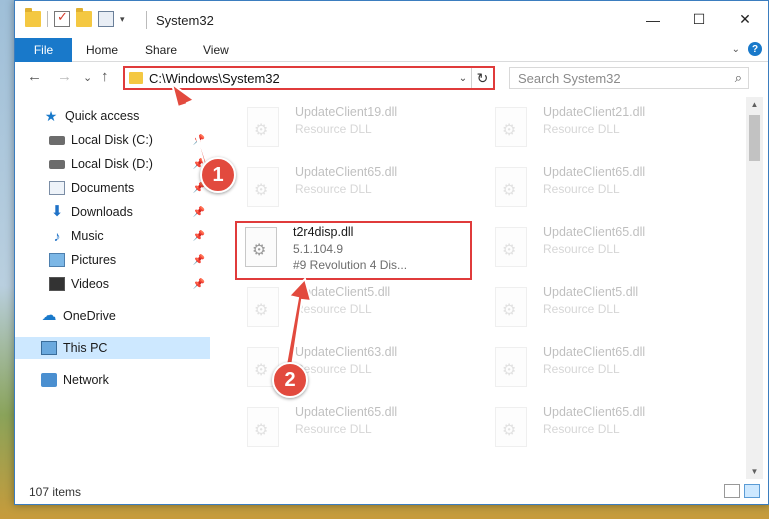 This screenshot has height=519, width=769. Describe the element at coordinates (112, 284) in the screenshot. I see `sidebar-item-videos: Videos 📌` at that location.